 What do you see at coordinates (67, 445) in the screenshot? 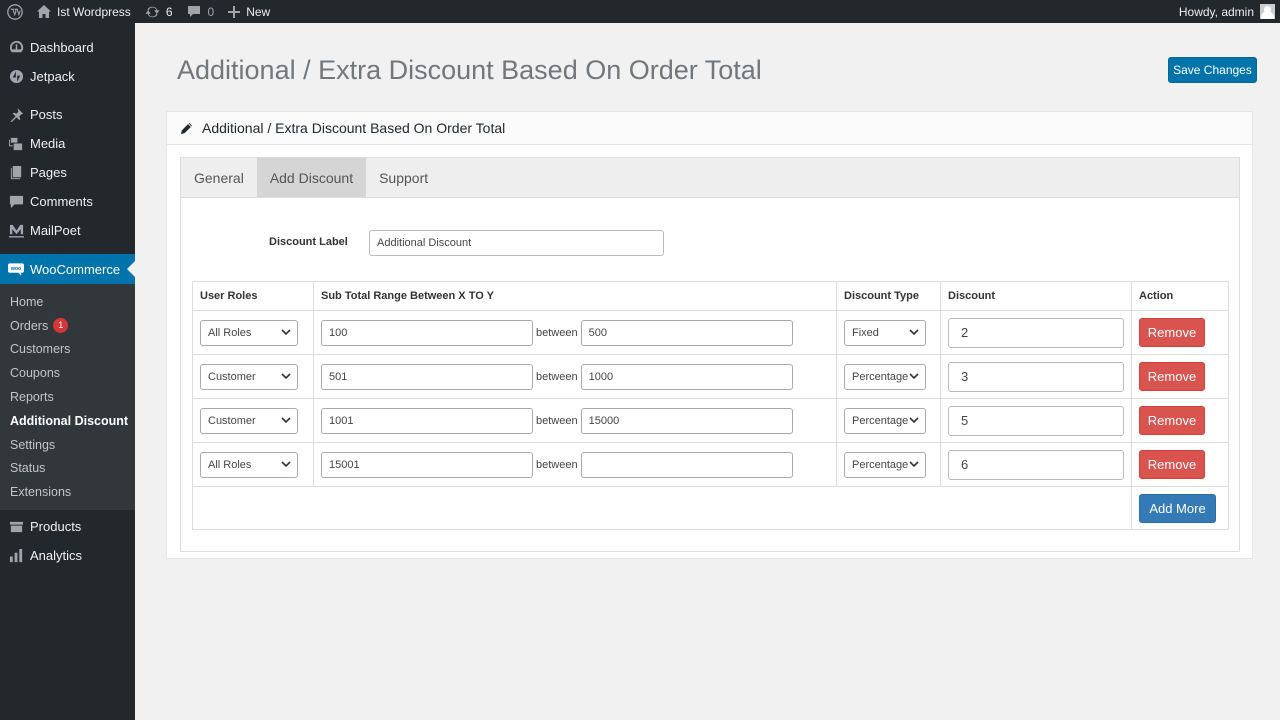
I see `submenu-settings: Settings` at bounding box center [67, 445].